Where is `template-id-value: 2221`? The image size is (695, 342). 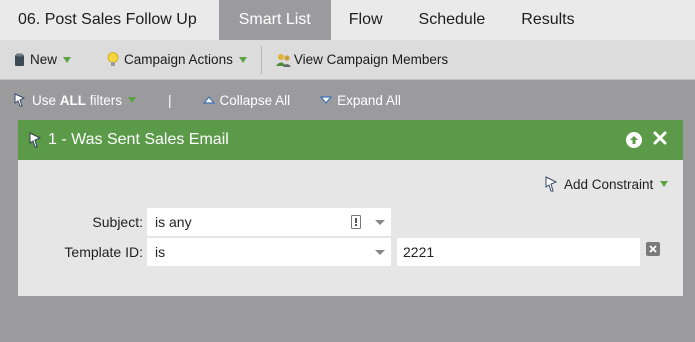
template-id-value: 2221 is located at coordinates (419, 252).